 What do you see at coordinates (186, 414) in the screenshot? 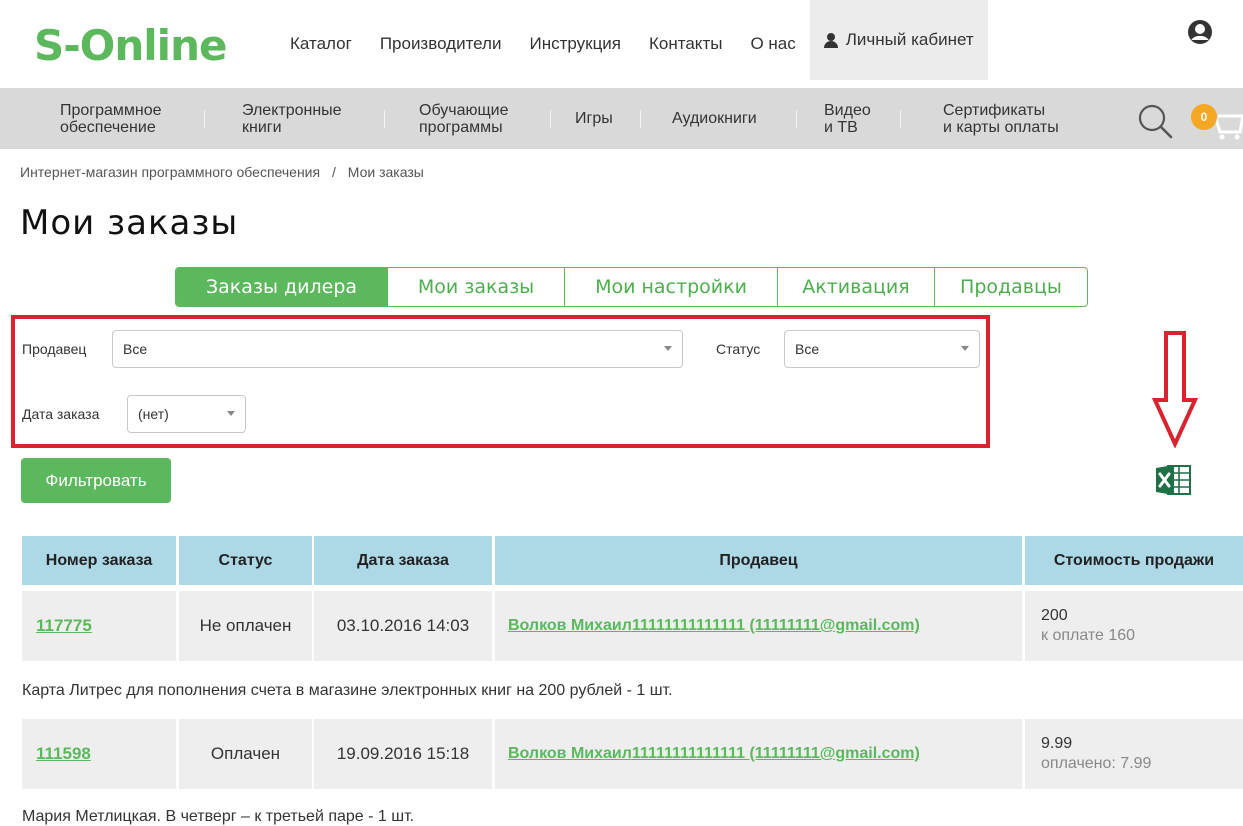
I see `order-date-select: (нет)` at bounding box center [186, 414].